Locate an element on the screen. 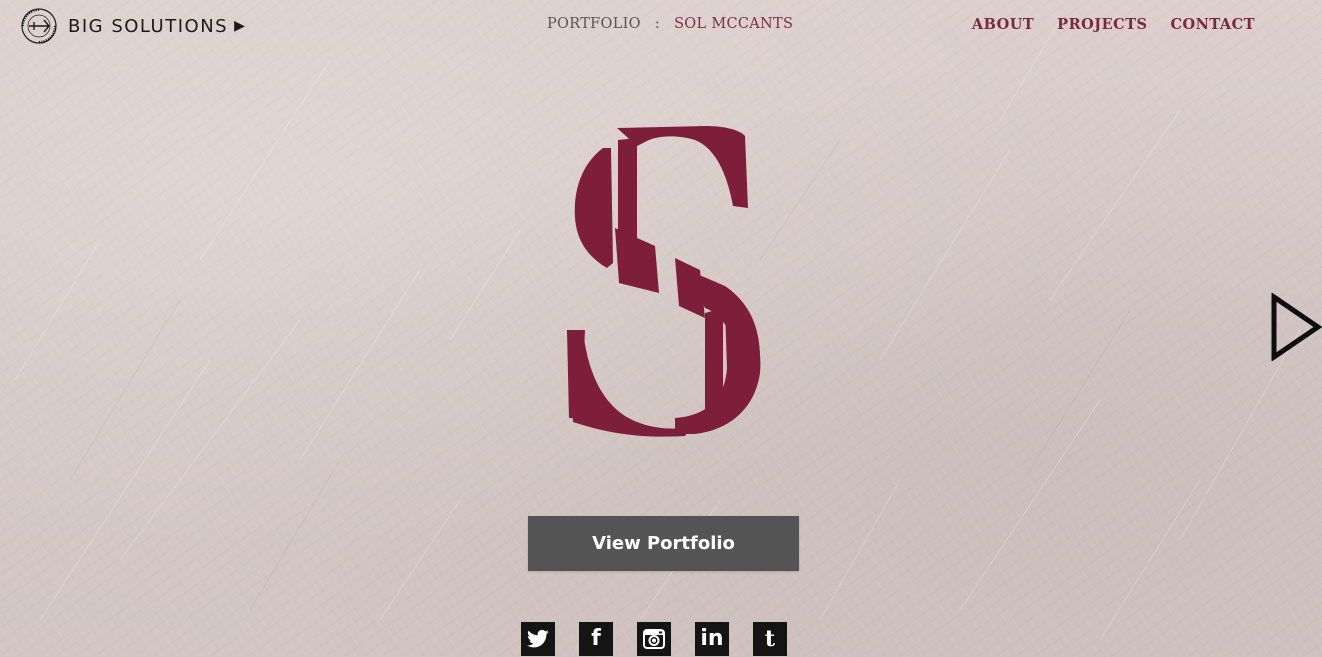  breadcrumb: PORTFOLIO : SOL MCCANTS is located at coordinates (670, 24).